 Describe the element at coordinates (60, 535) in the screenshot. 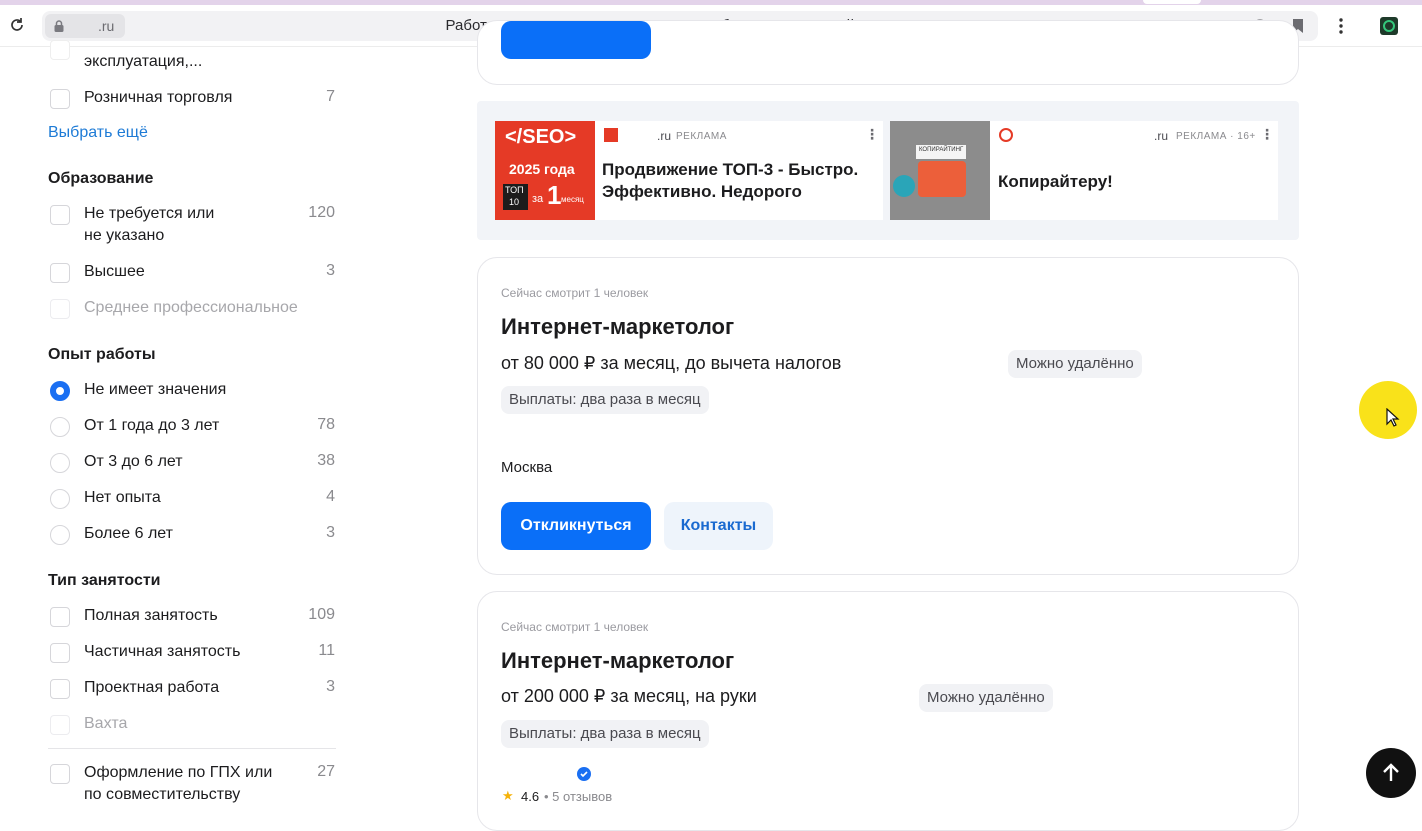

I see `radio-over-6-years` at that location.